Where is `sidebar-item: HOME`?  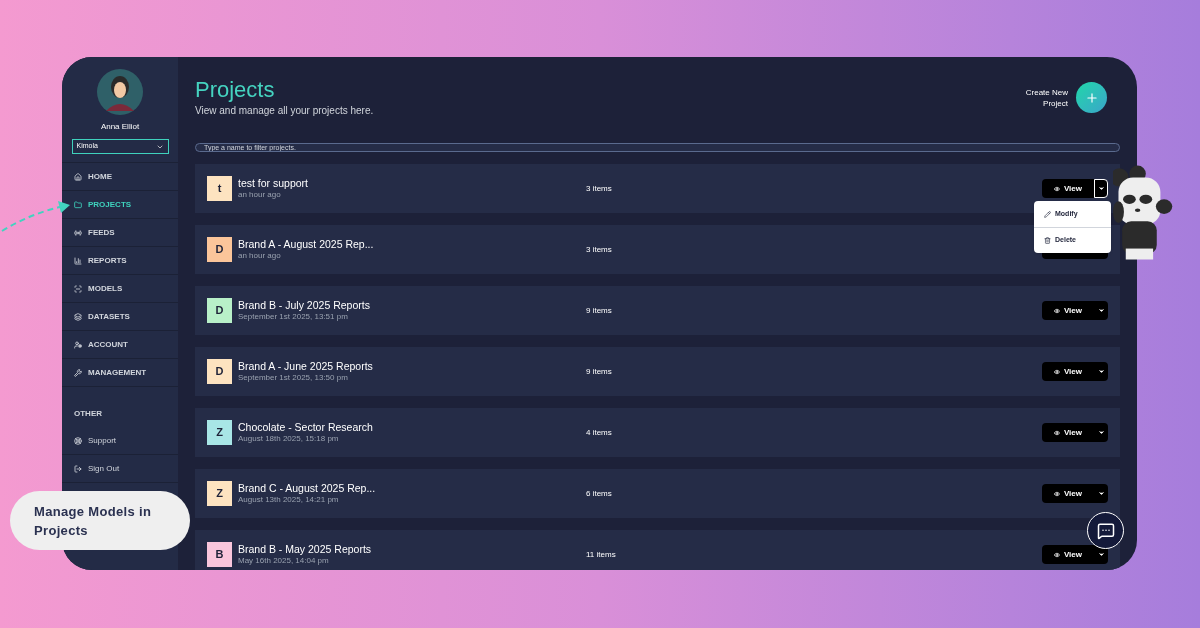
sidebar-item: HOME is located at coordinates (120, 176).